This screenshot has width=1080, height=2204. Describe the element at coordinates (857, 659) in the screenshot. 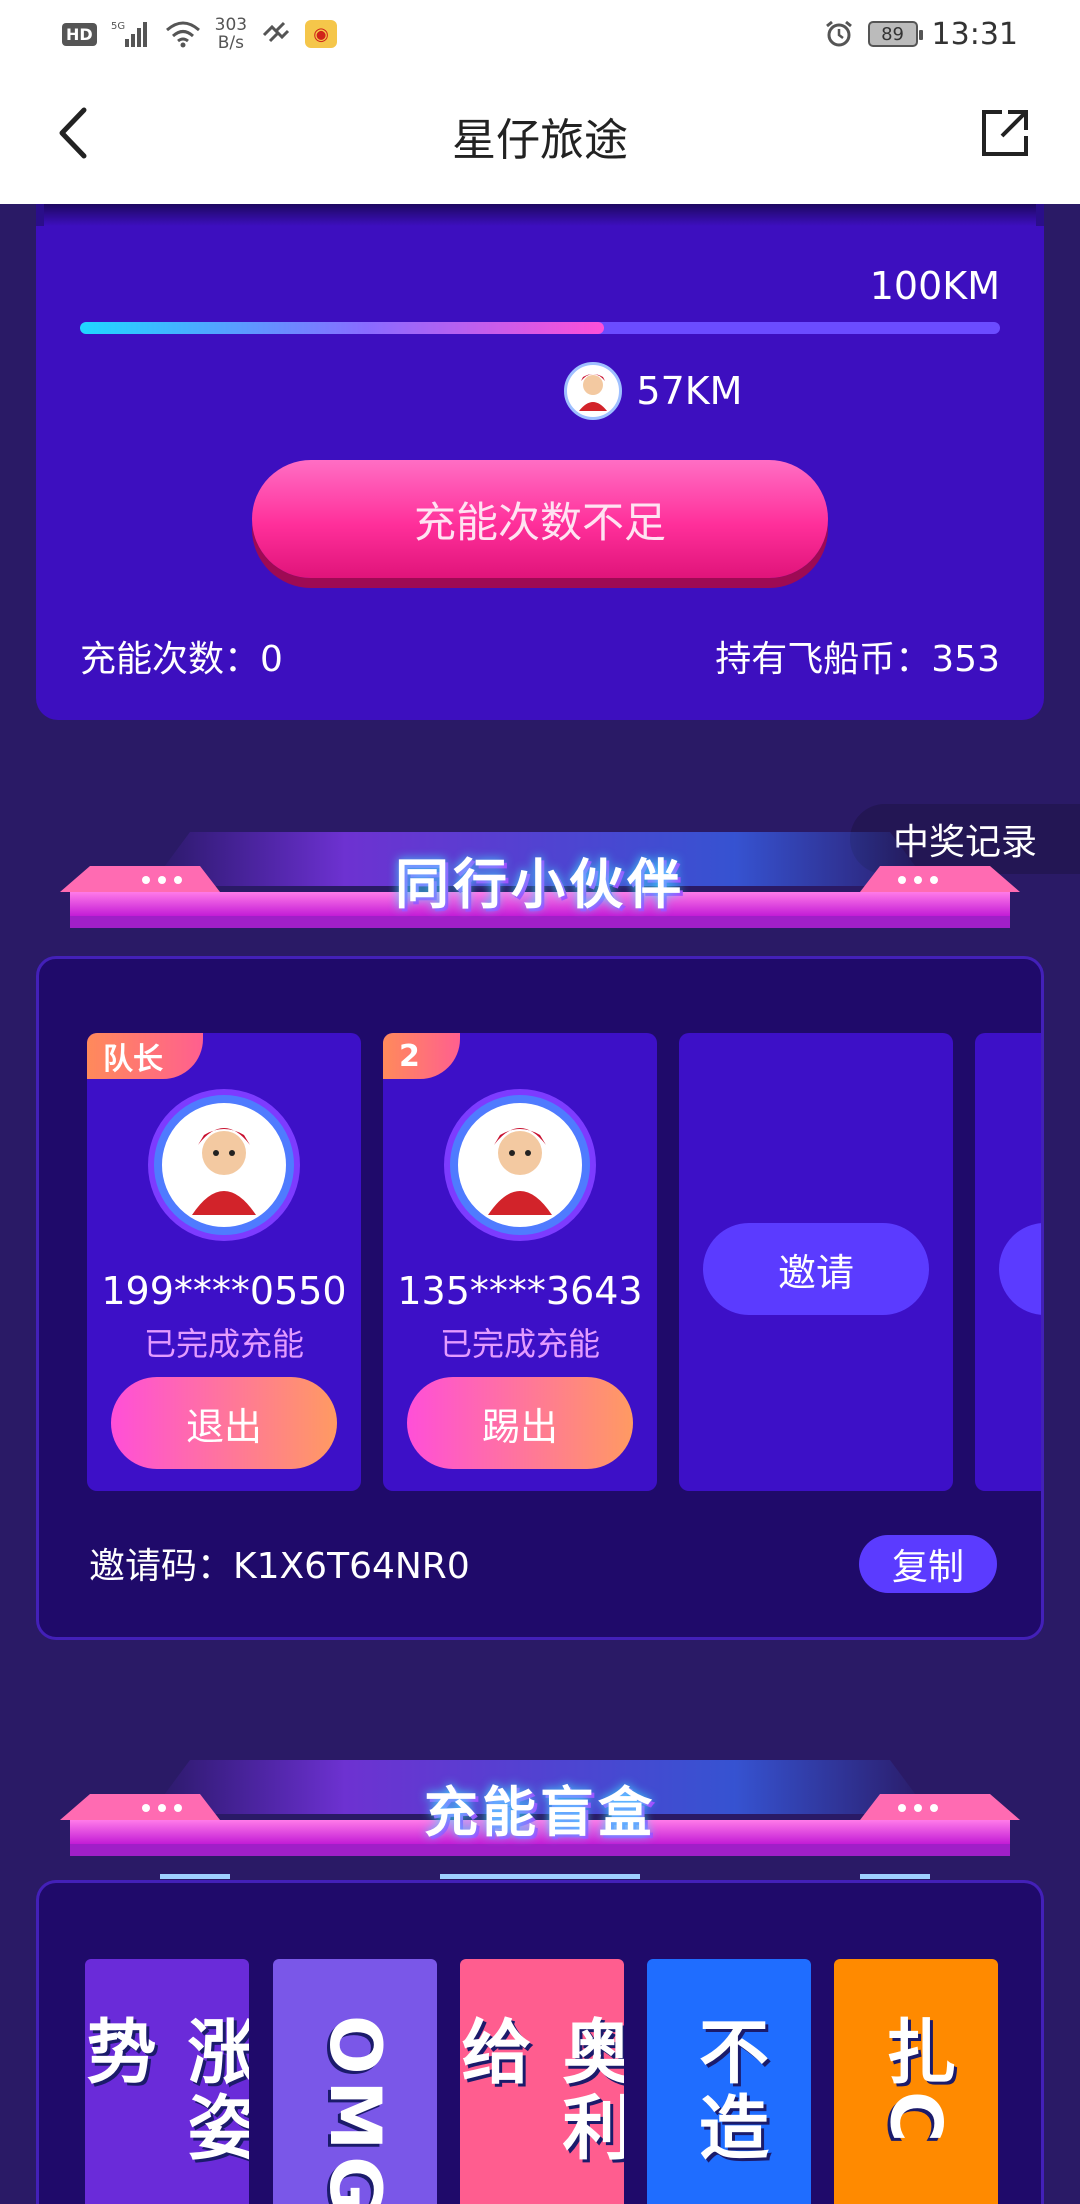

I see `coin-balance: 持有飞船币：353` at that location.